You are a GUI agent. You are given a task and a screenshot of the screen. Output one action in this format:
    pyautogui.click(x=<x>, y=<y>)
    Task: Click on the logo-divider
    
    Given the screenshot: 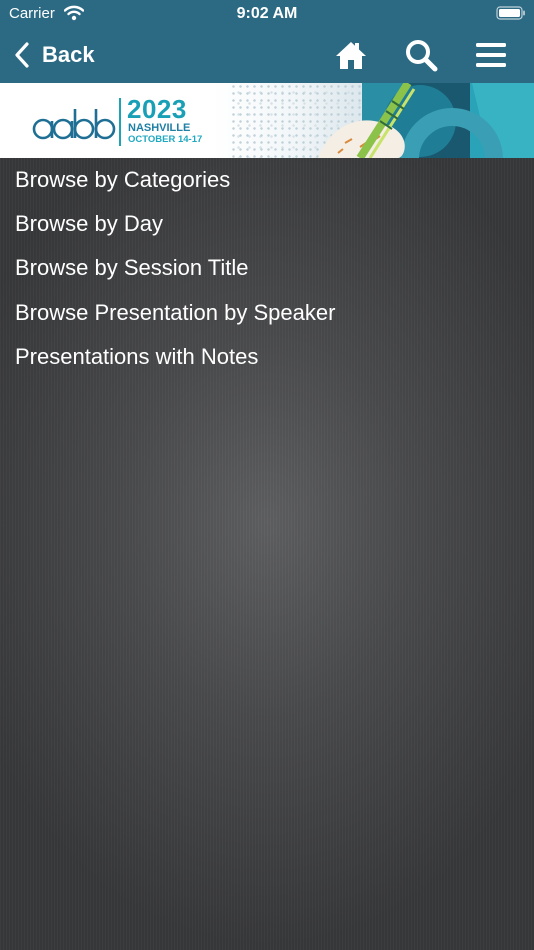 What is the action you would take?
    pyautogui.click(x=120, y=122)
    